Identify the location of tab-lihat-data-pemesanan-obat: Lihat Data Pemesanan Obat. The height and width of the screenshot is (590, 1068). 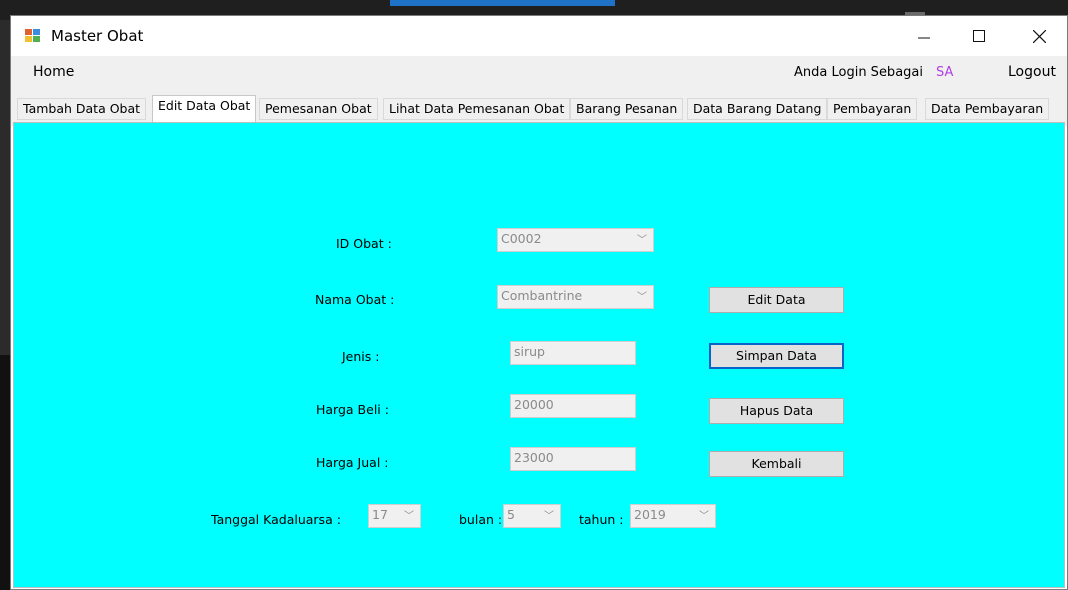
(477, 109).